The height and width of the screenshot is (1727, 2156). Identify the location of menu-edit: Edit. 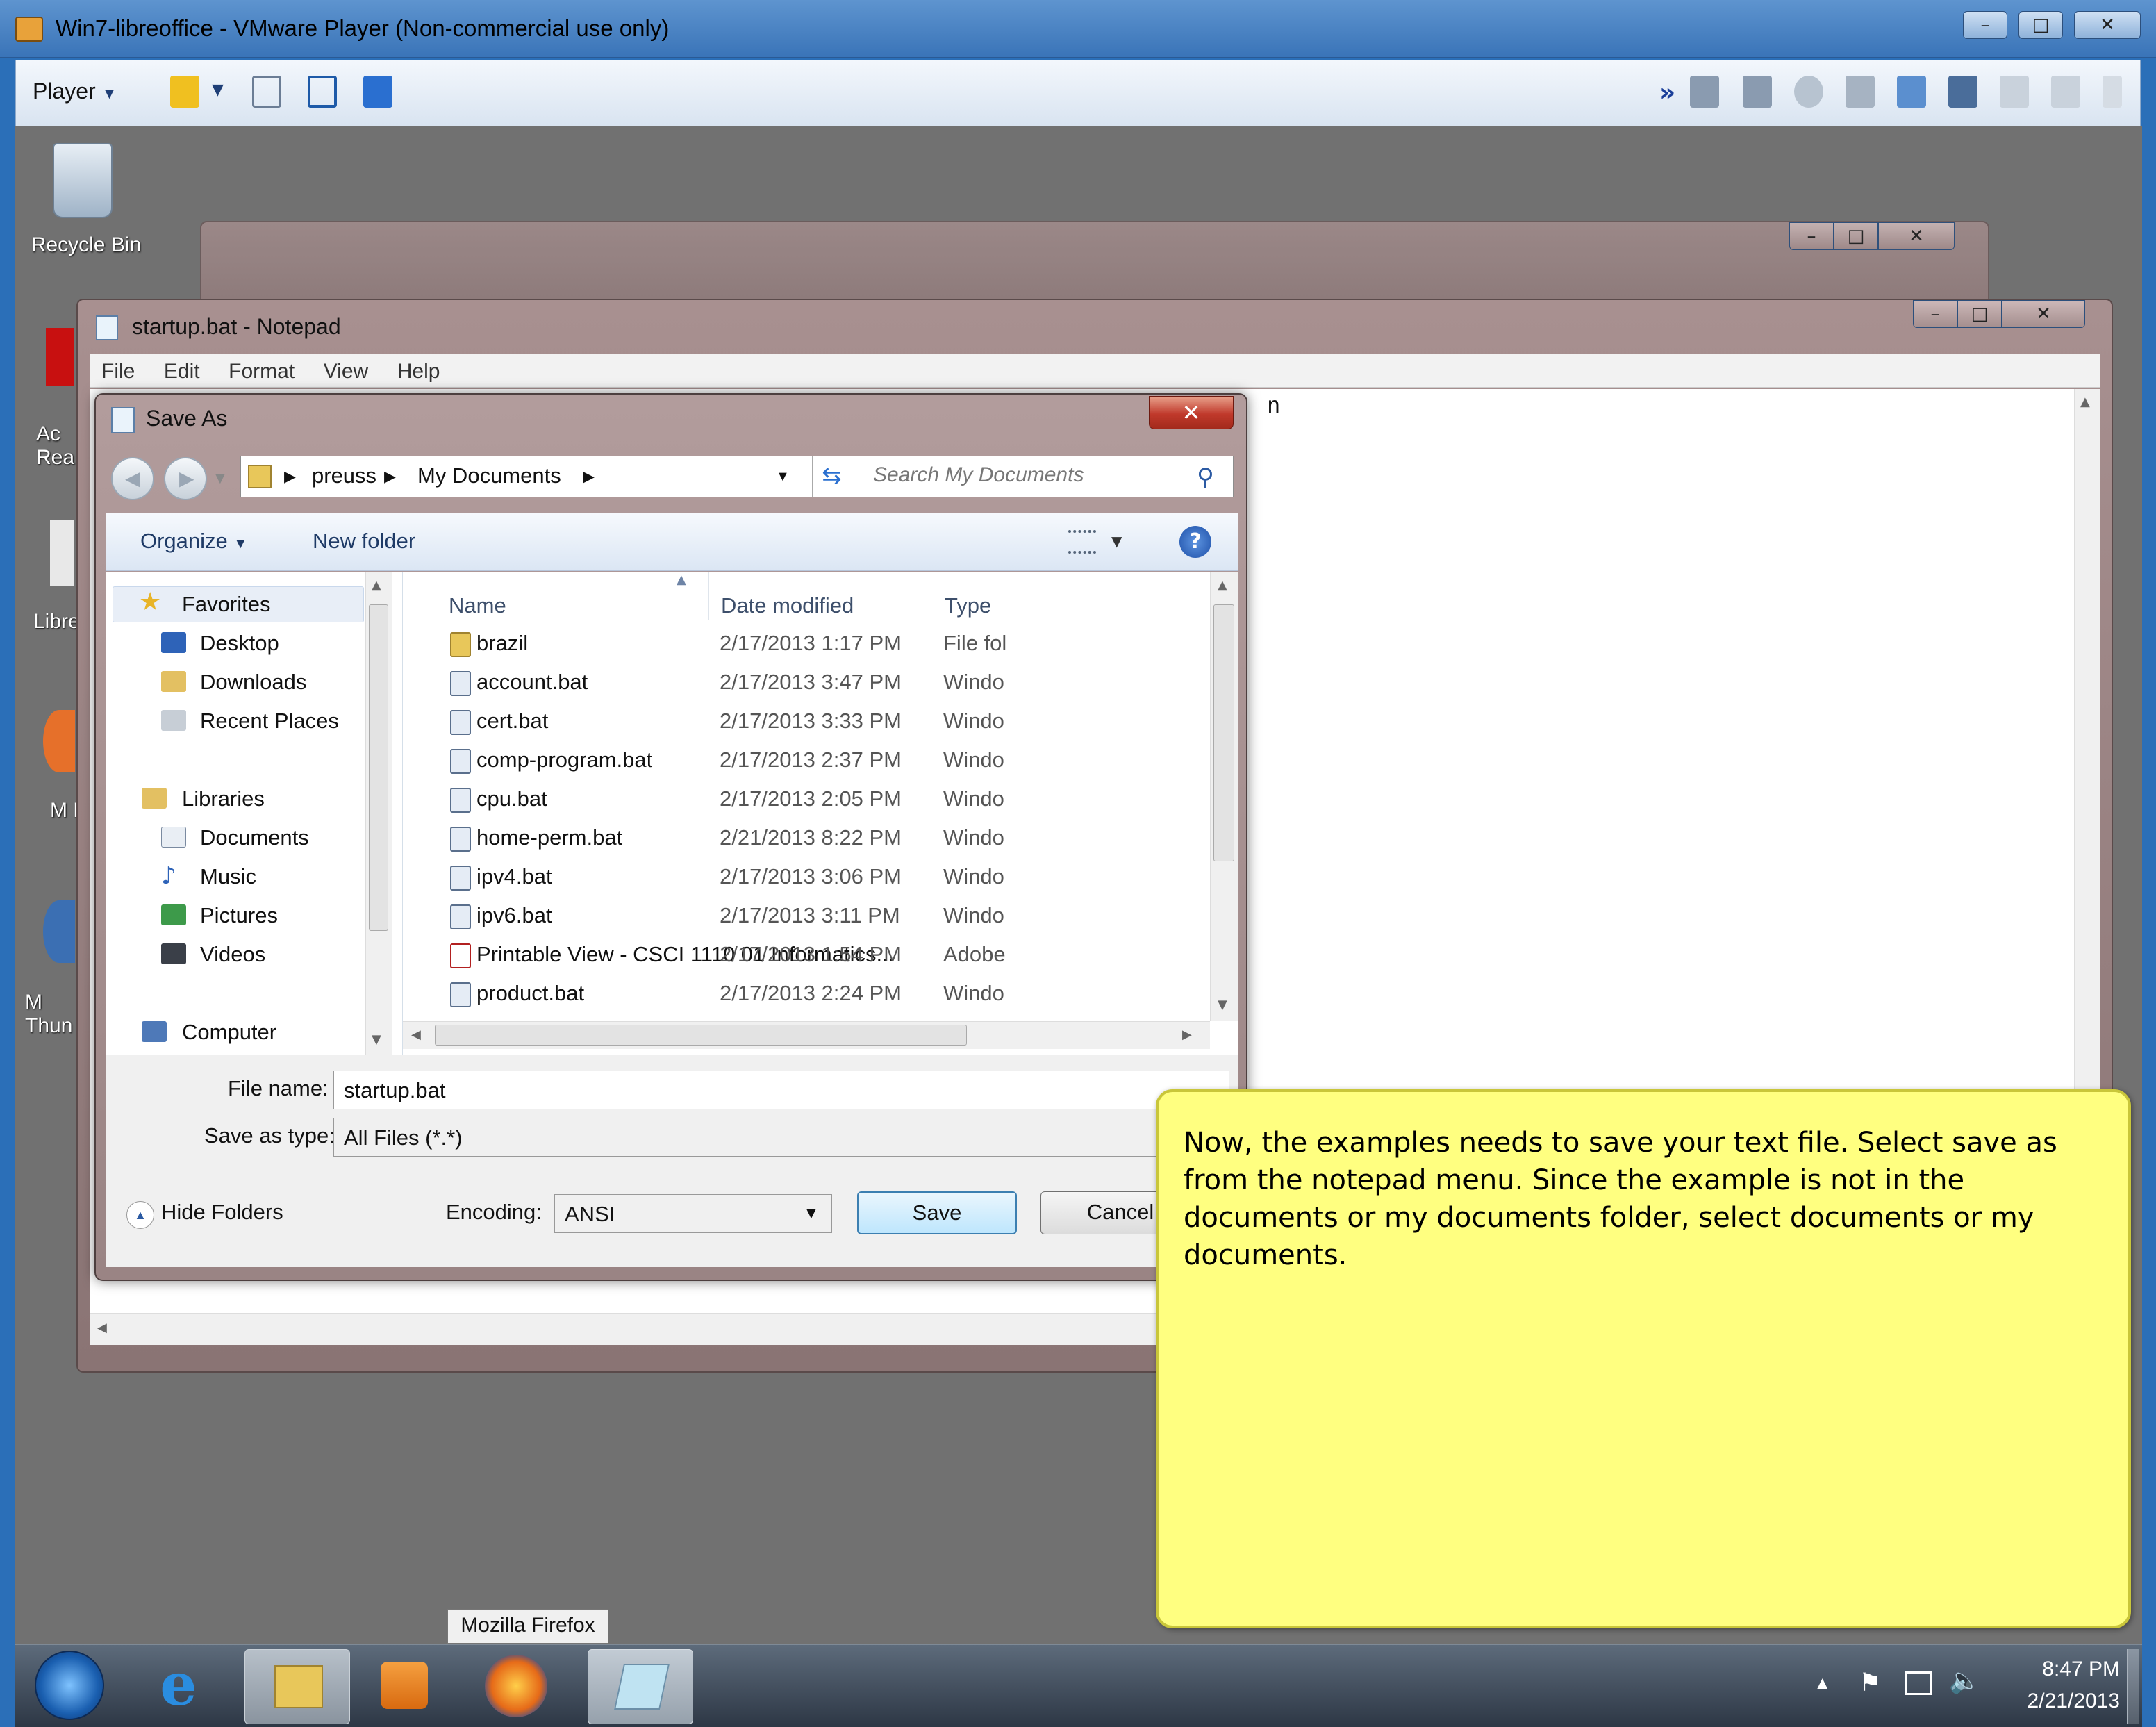
(182, 371).